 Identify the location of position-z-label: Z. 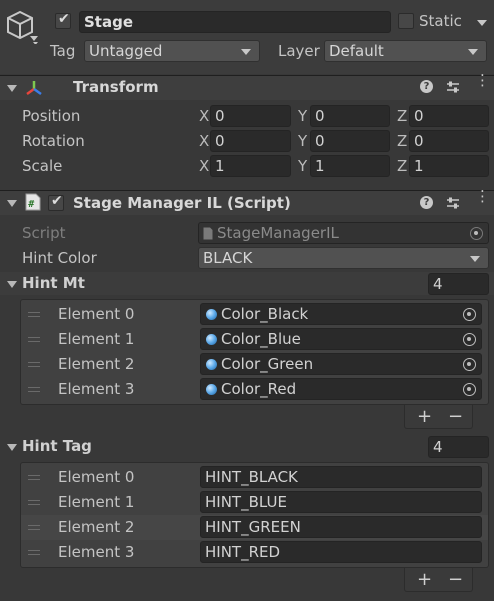
(402, 116).